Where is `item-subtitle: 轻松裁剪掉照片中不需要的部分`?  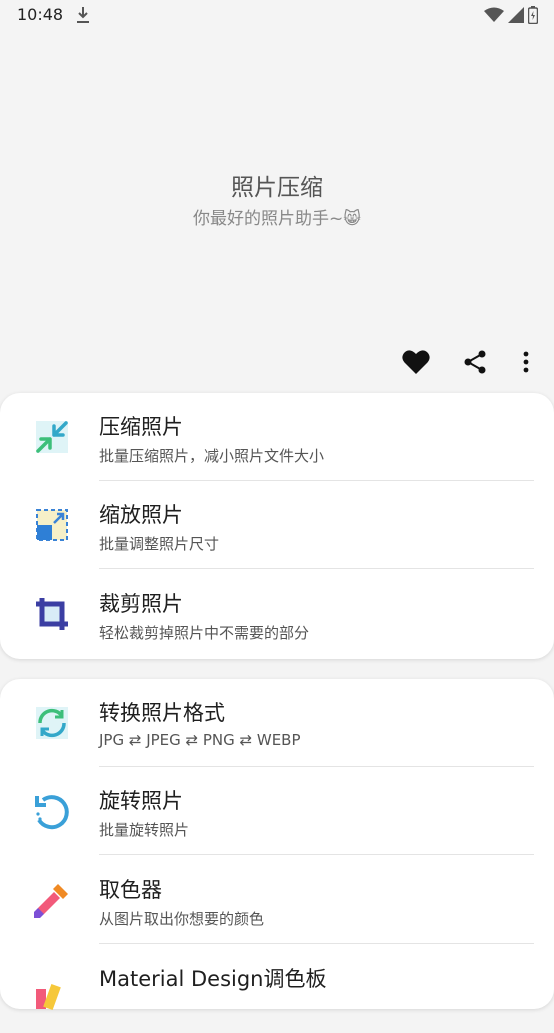
item-subtitle: 轻松裁剪掉照片中不需要的部分 is located at coordinates (204, 633).